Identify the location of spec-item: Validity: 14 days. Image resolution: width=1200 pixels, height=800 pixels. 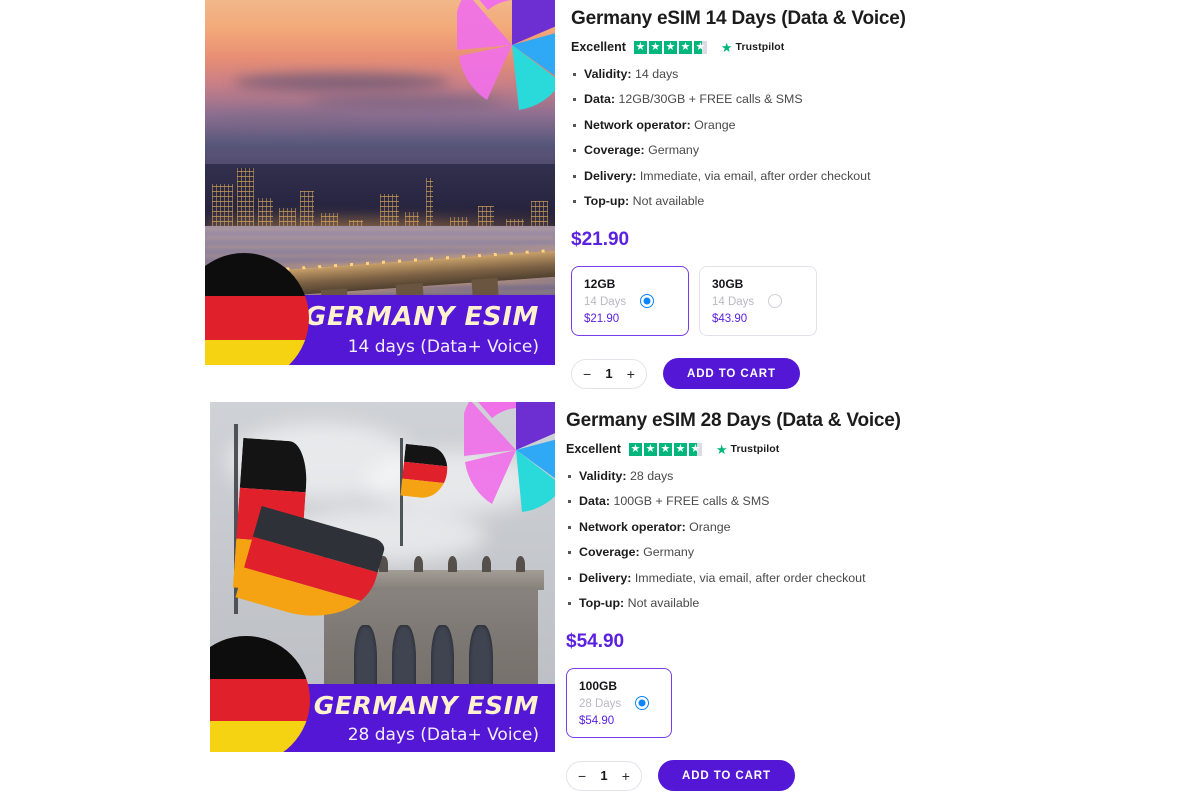
(881, 74).